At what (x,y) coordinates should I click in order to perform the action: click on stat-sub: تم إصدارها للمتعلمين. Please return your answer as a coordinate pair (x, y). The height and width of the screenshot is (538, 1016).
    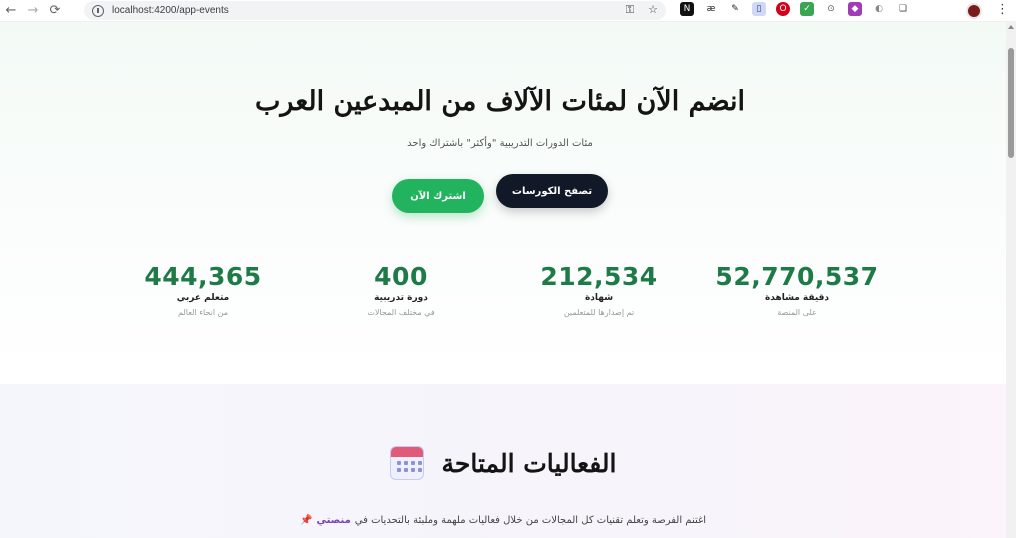
    Looking at the image, I should click on (599, 312).